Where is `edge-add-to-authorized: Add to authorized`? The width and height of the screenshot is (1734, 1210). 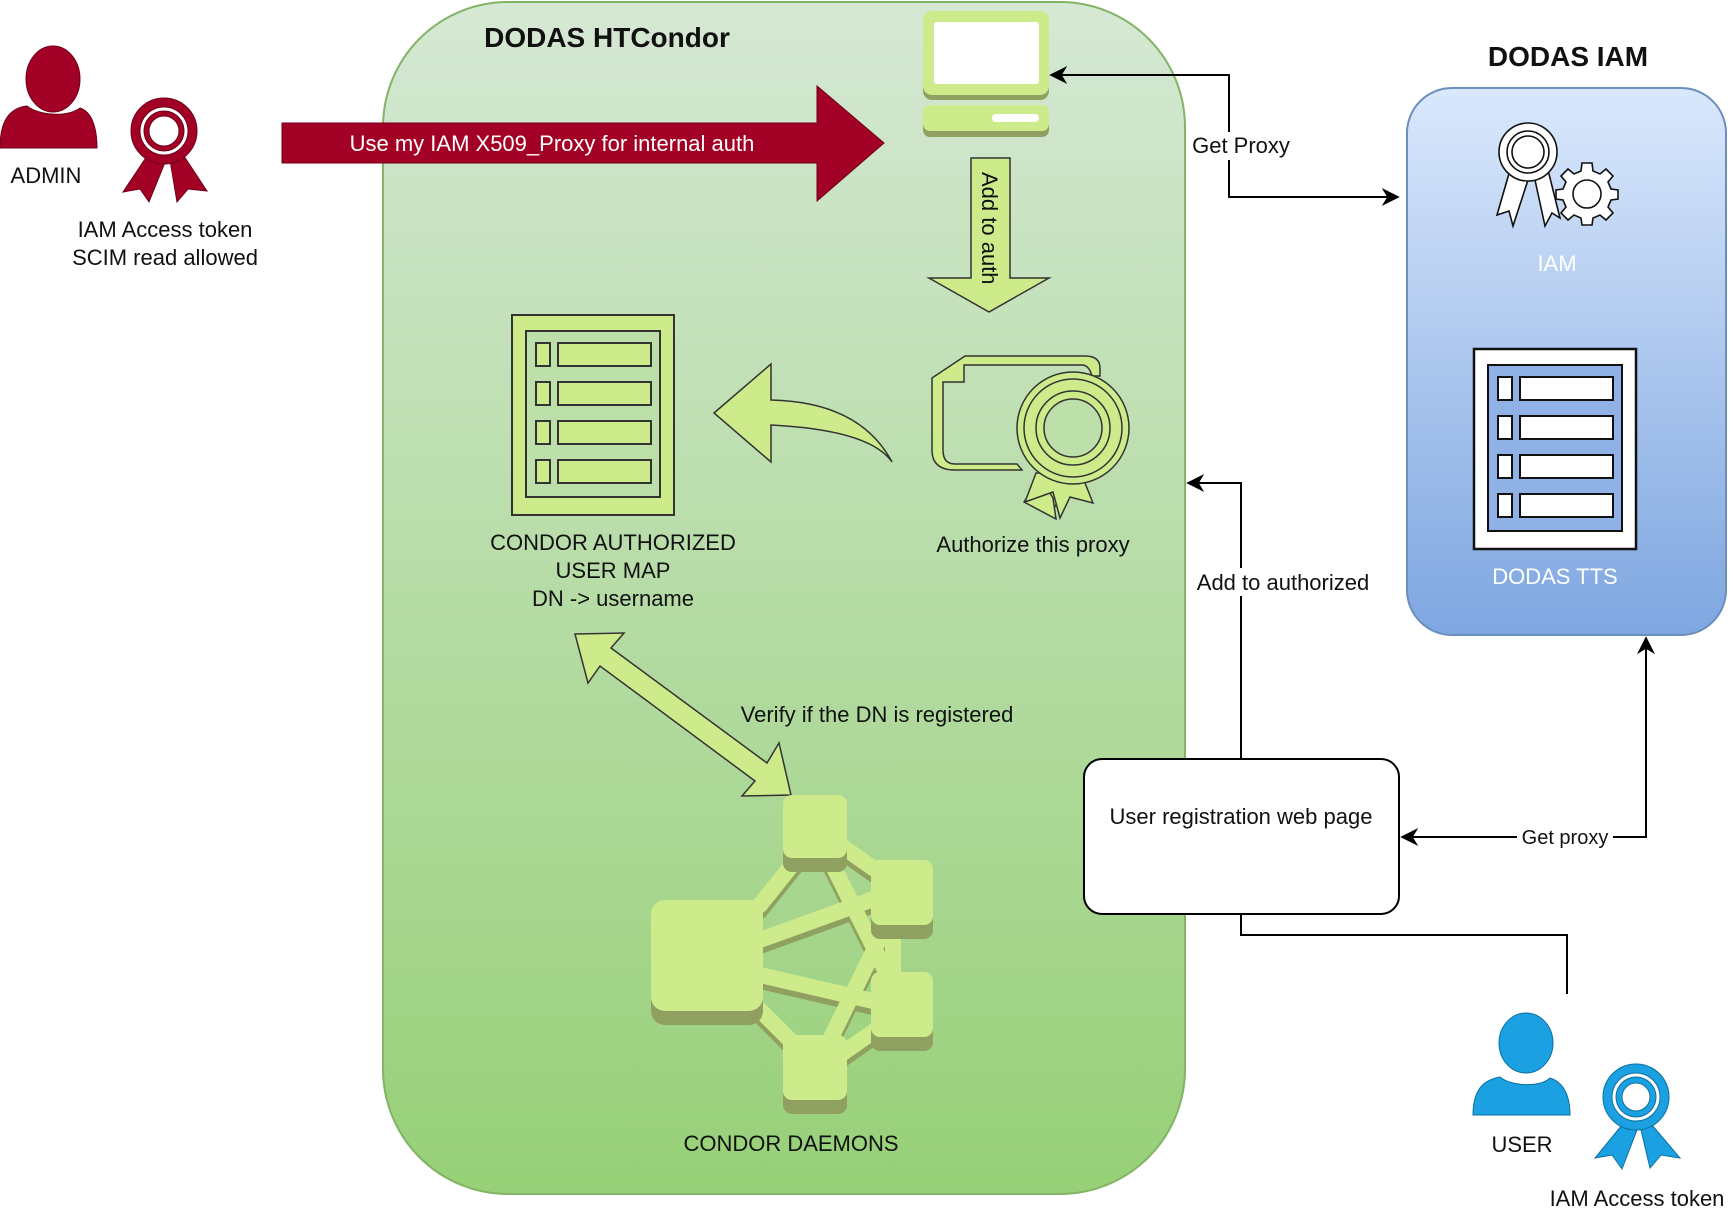 edge-add-to-authorized: Add to authorized is located at coordinates (1283, 616).